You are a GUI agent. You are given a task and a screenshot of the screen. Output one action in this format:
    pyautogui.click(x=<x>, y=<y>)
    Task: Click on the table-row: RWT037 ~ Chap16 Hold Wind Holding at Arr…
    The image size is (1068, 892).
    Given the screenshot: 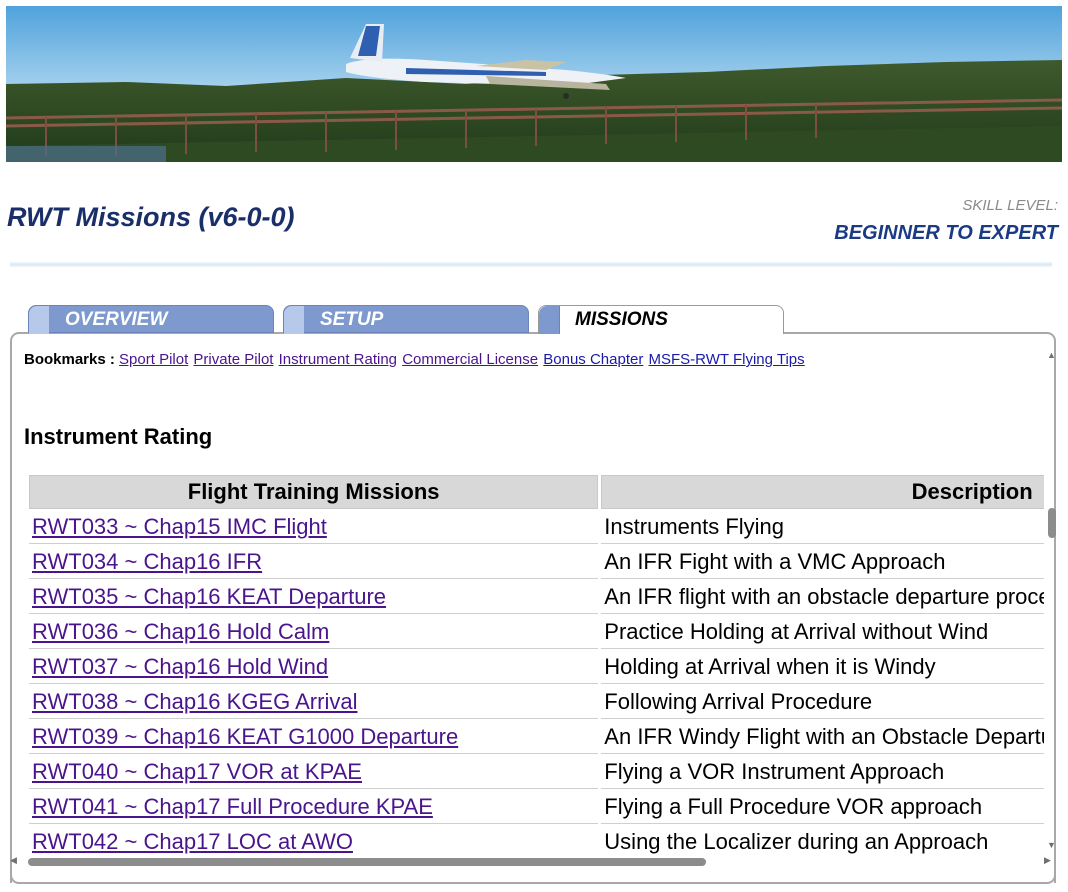 What is the action you would take?
    pyautogui.click(x=536, y=667)
    